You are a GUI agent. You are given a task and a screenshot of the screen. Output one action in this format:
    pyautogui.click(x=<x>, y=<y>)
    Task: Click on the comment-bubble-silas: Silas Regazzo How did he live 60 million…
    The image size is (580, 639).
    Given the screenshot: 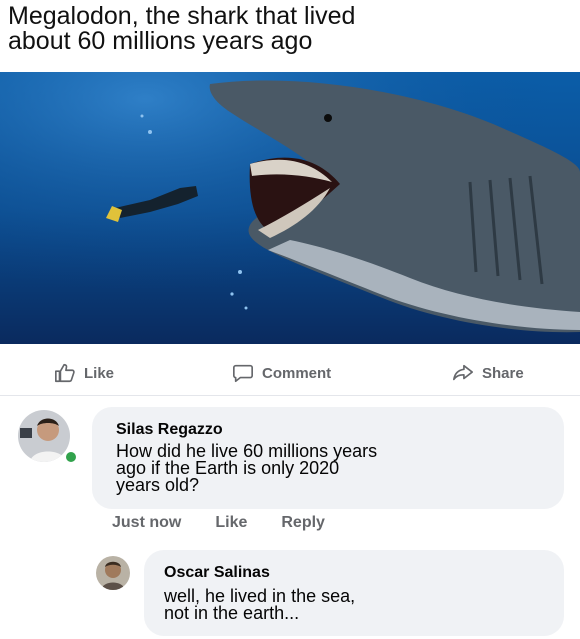 What is the action you would take?
    pyautogui.click(x=328, y=458)
    